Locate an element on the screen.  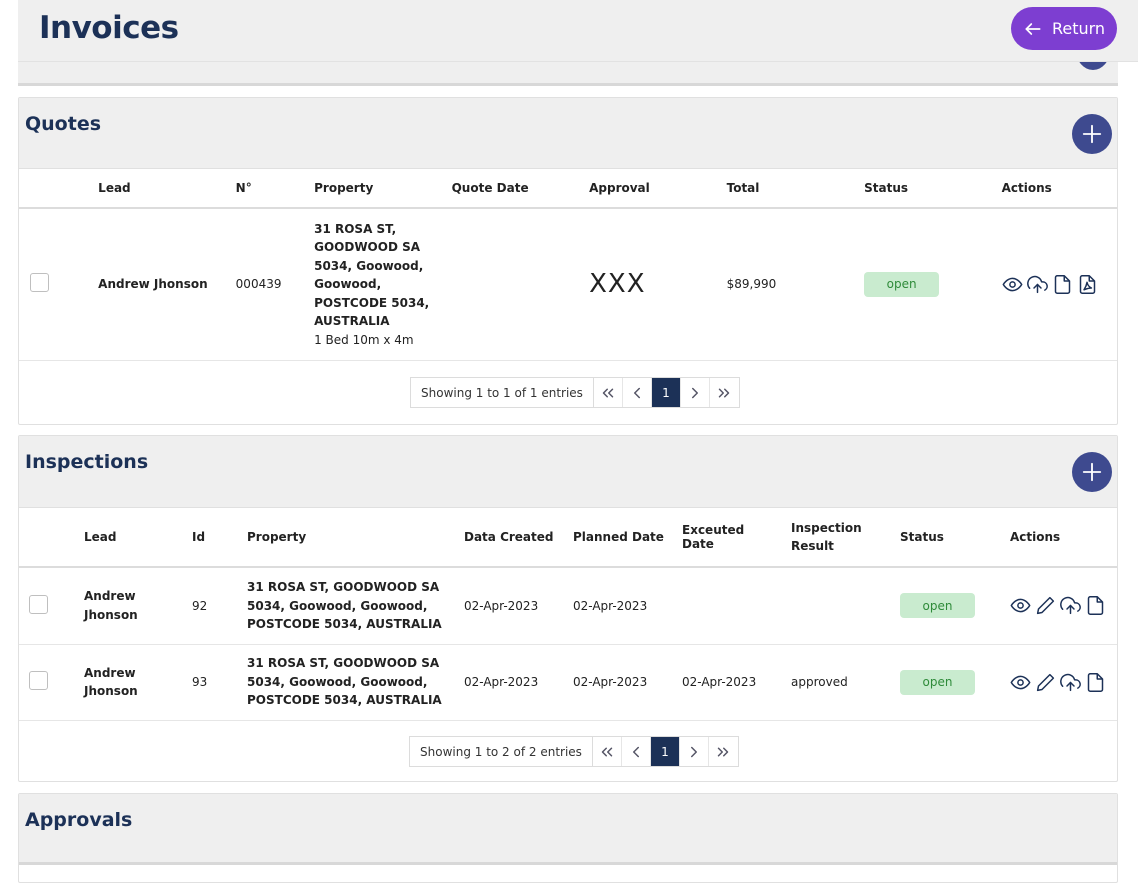
return-button: Return is located at coordinates (1064, 28).